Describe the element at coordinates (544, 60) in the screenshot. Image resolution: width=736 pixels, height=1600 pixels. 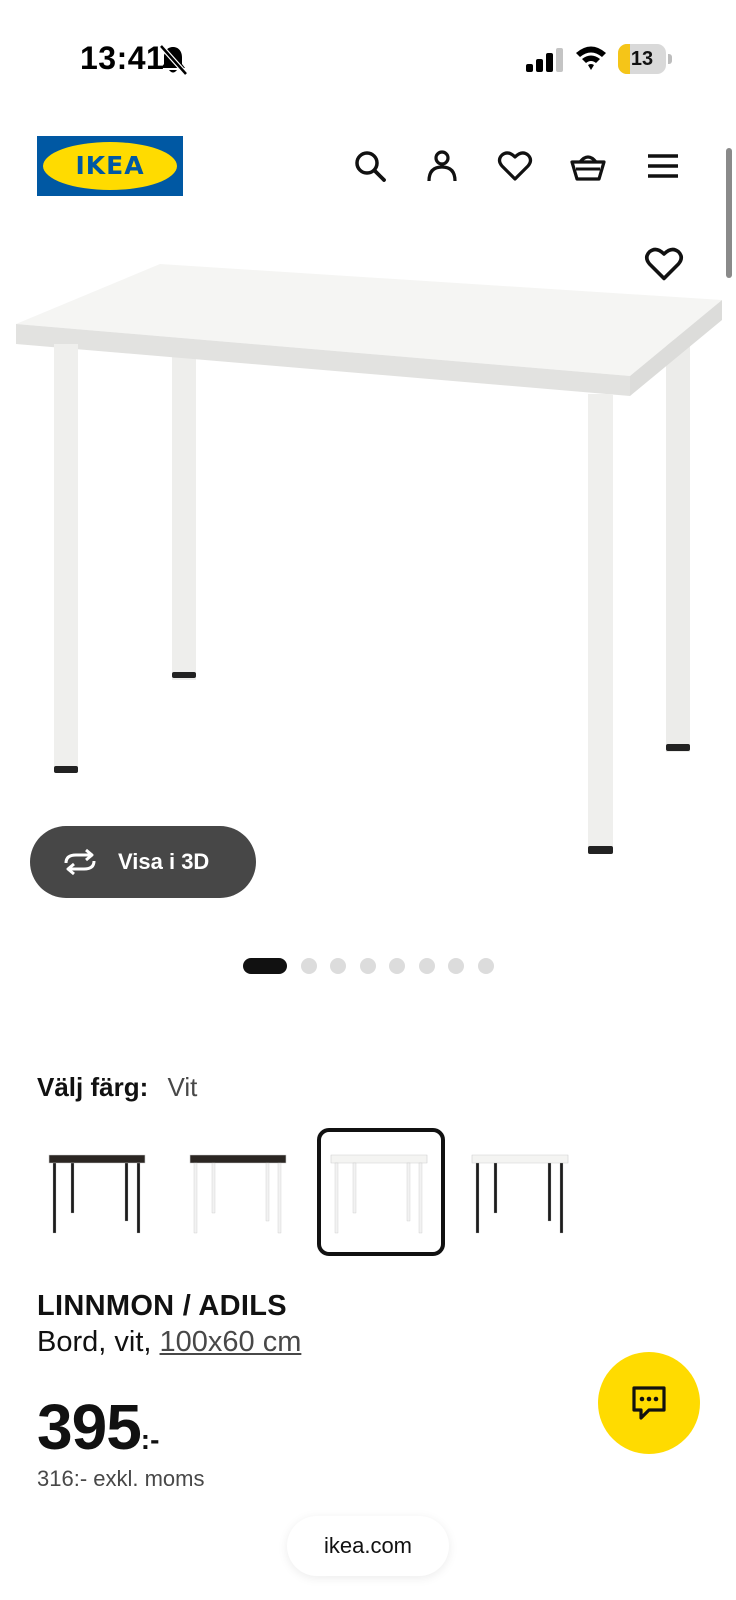
I see `signal-icon` at that location.